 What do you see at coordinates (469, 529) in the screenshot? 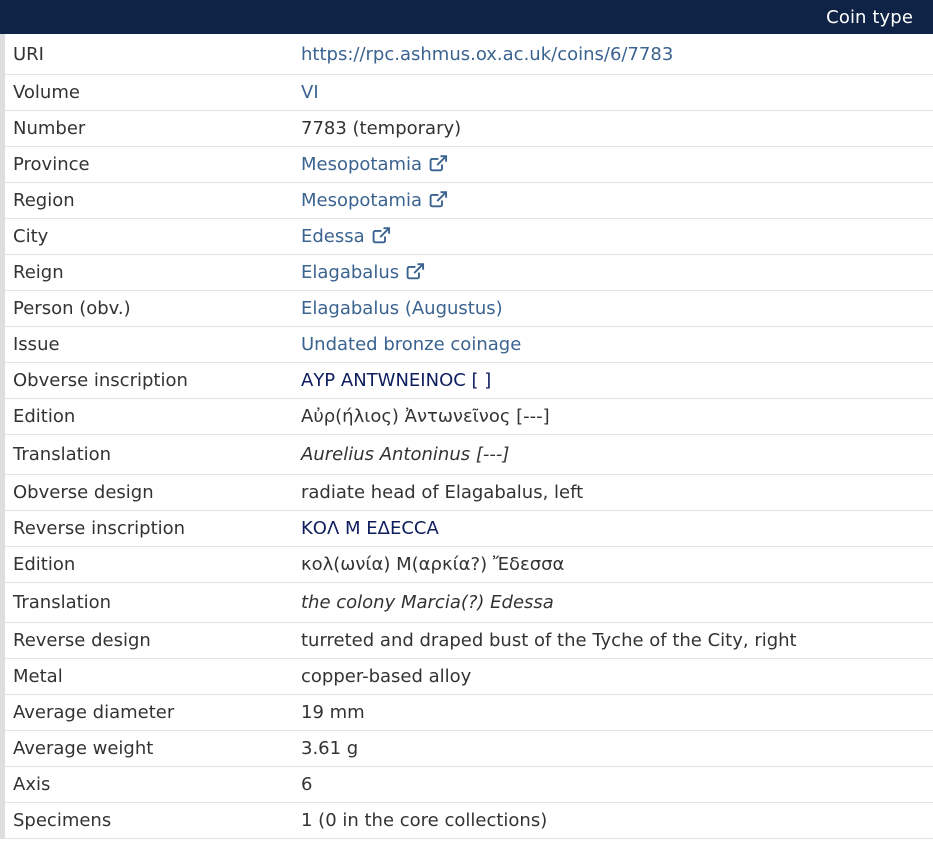
I see `table-row-reverse-inscription: Reverse inscription ΚΟΛ Μ ΕΔΕϹϹΑ` at bounding box center [469, 529].